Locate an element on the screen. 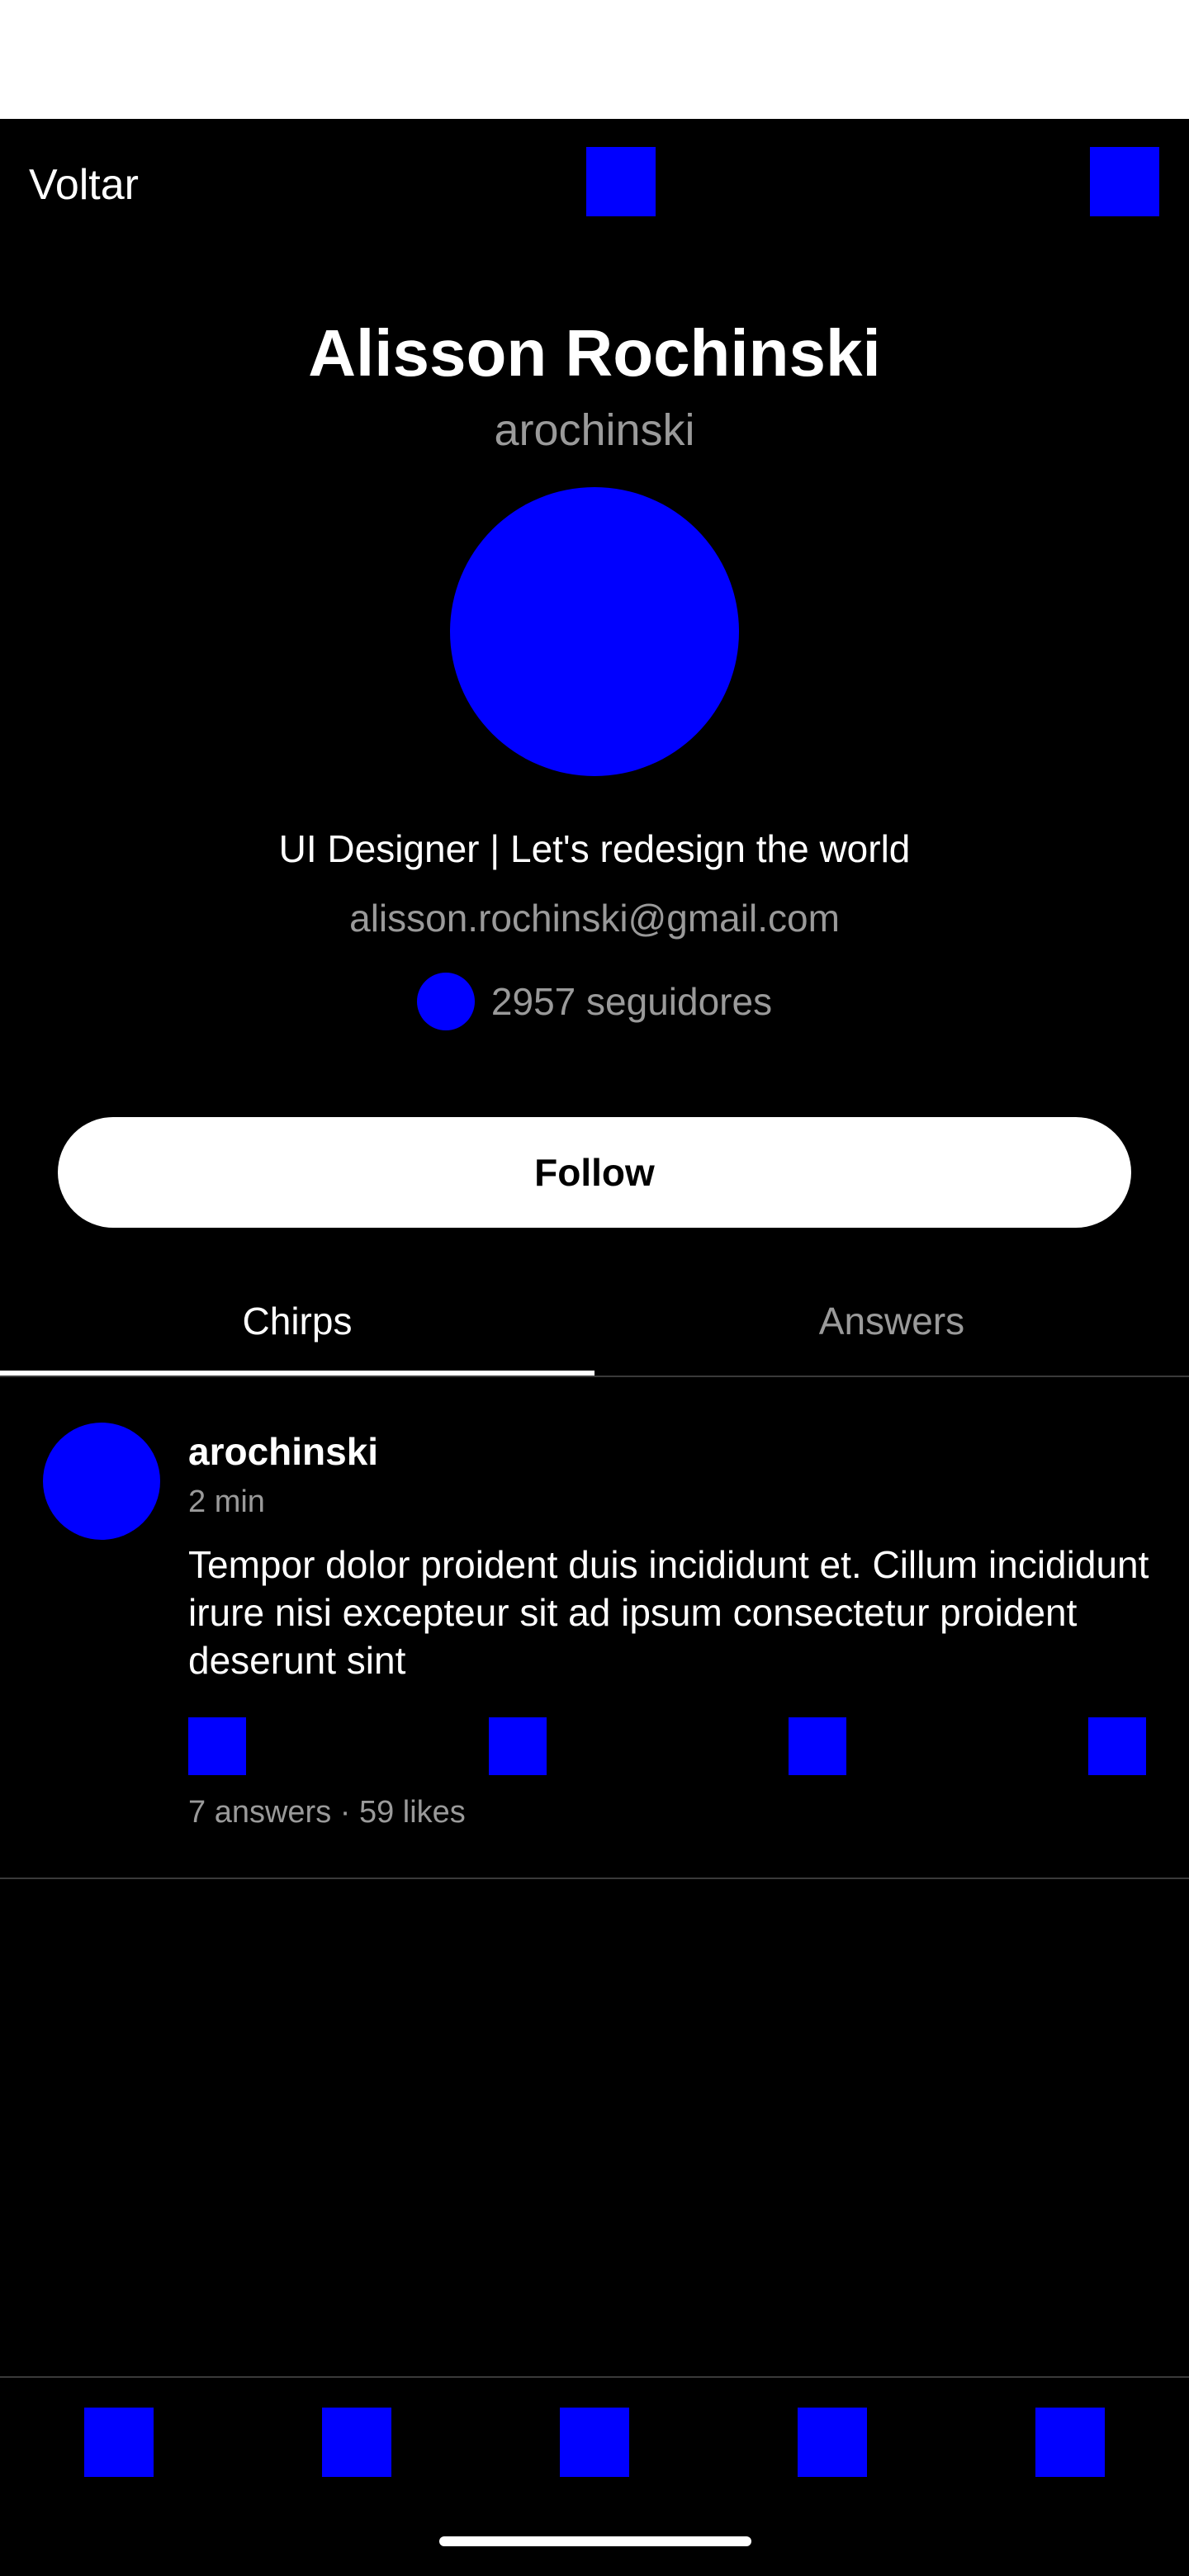 The height and width of the screenshot is (2576, 1189). tab-answers: Answers is located at coordinates (891, 1321).